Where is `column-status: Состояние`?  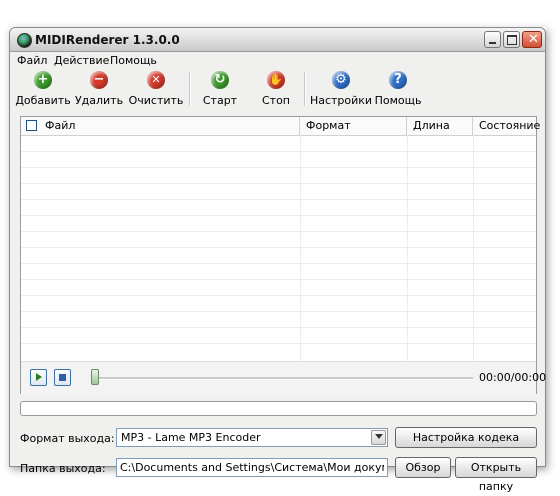 column-status: Состояние is located at coordinates (506, 126).